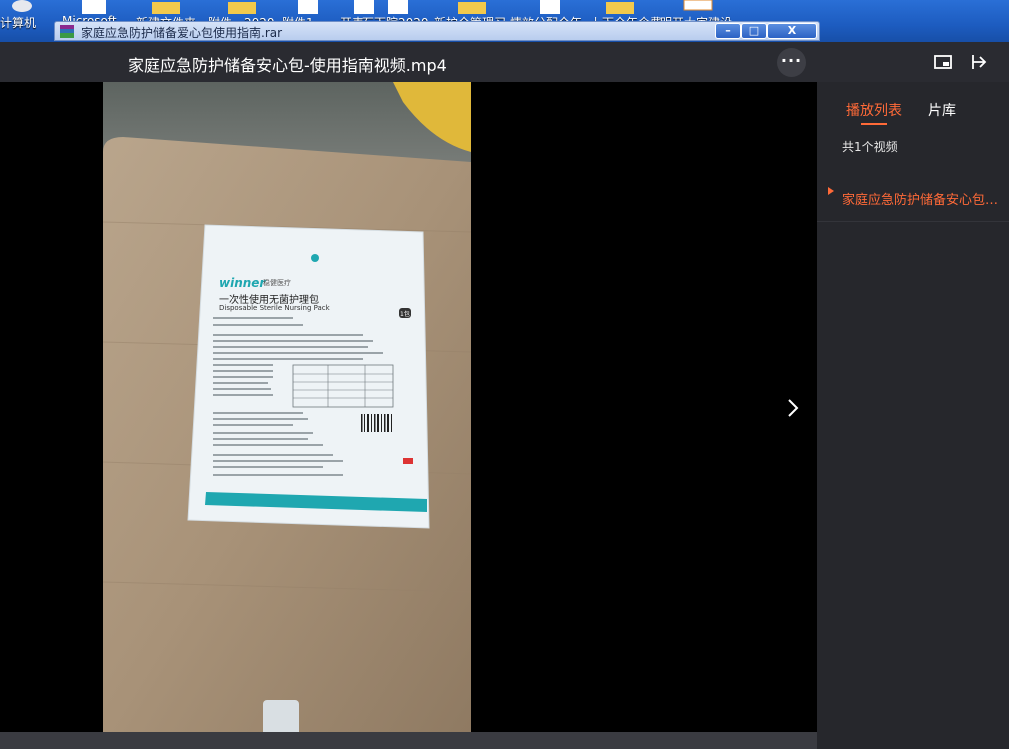 The height and width of the screenshot is (749, 1009). What do you see at coordinates (979, 62) in the screenshot?
I see `pin-icon` at bounding box center [979, 62].